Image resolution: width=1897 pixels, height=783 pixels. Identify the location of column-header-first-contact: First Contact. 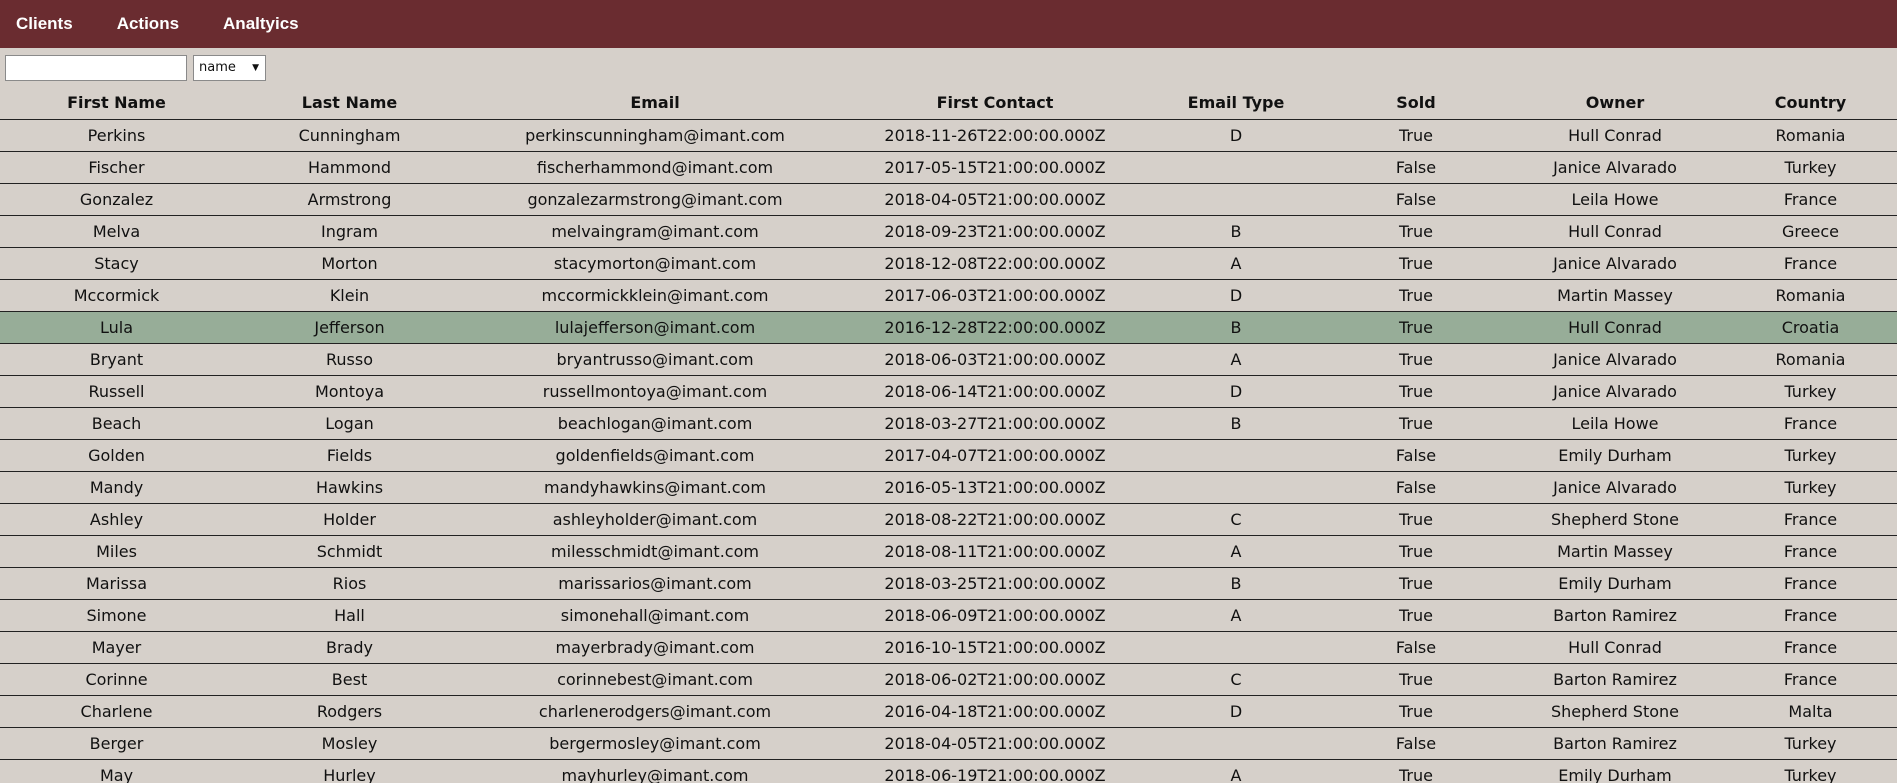
(995, 103).